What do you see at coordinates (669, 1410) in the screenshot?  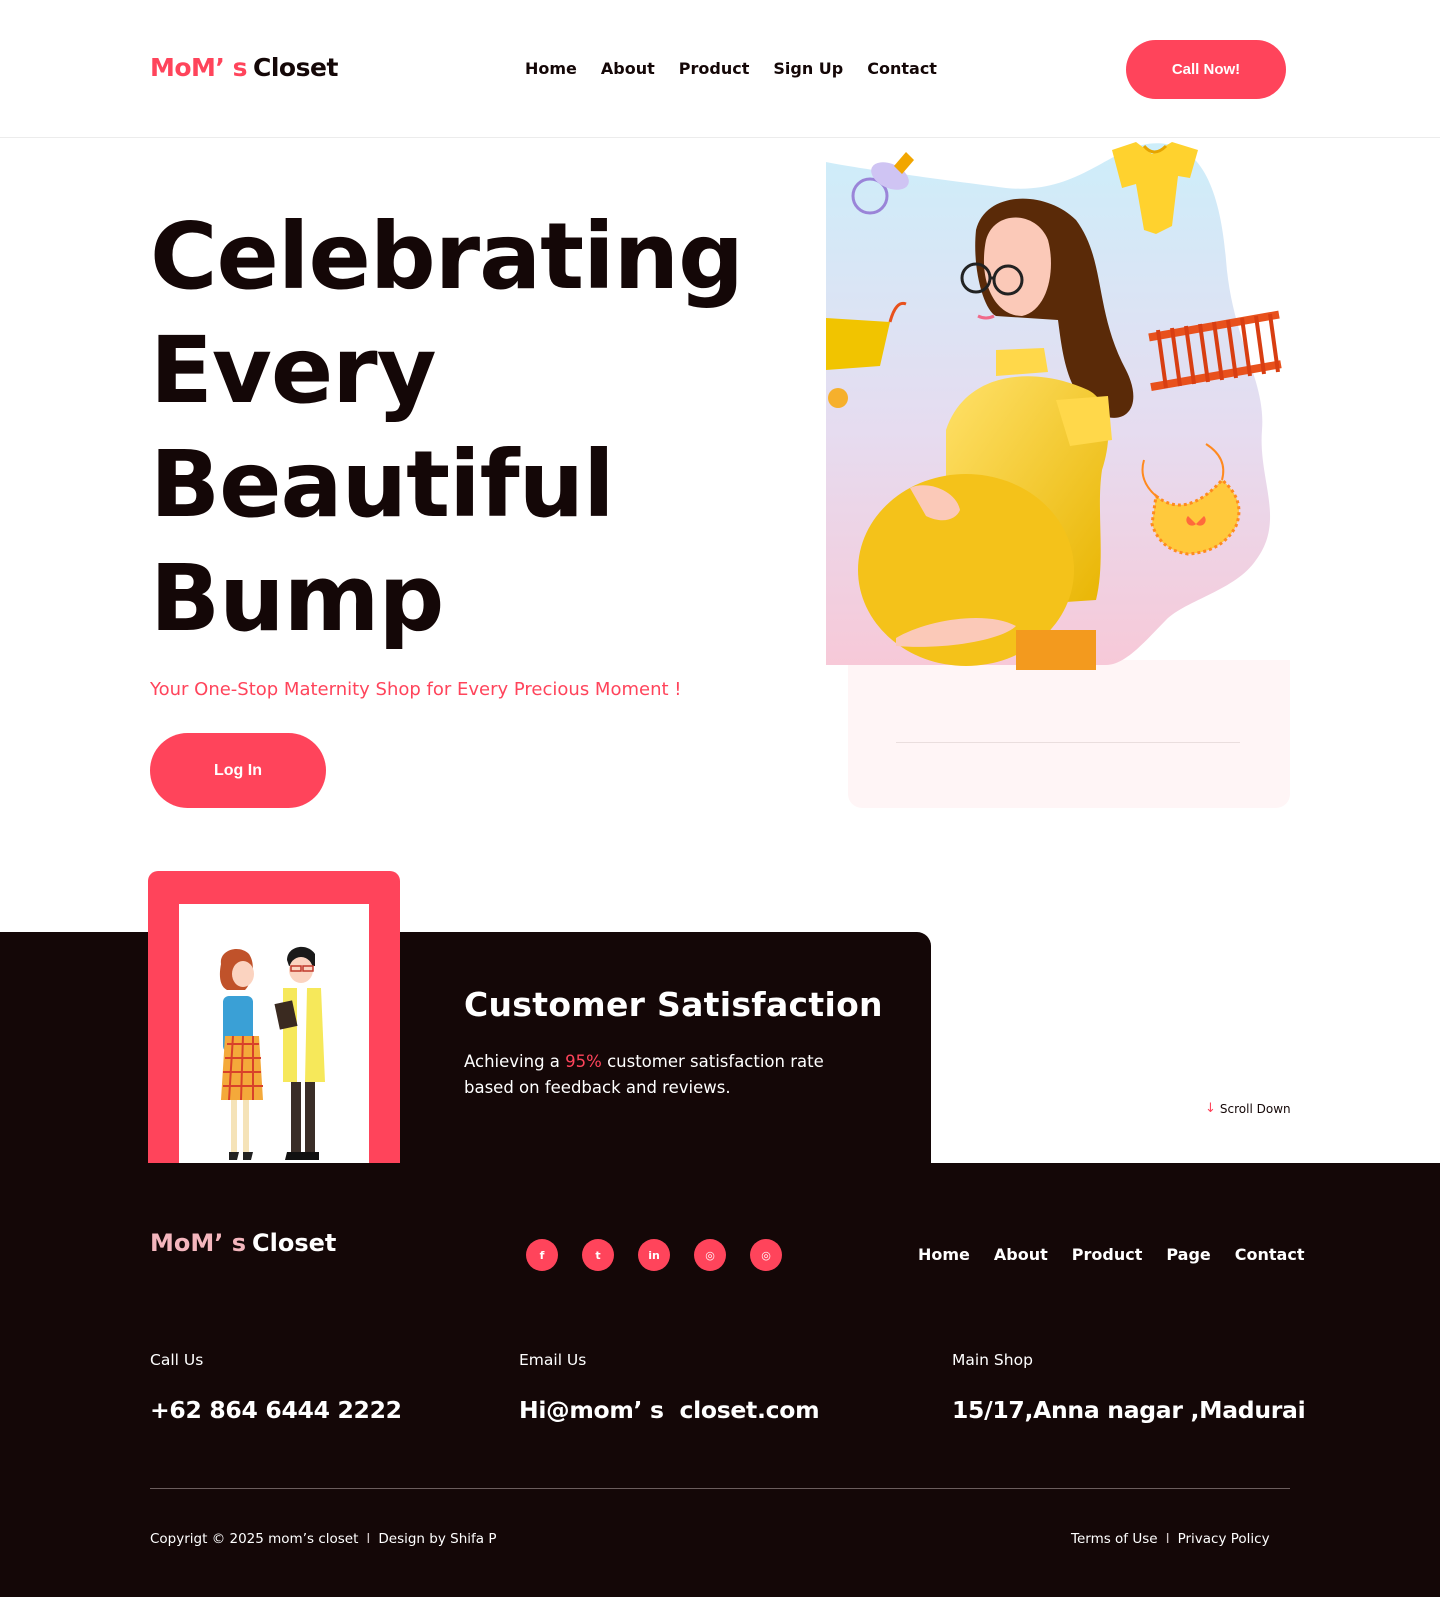 I see `email-address: Hi@mom’ s closet.com` at bounding box center [669, 1410].